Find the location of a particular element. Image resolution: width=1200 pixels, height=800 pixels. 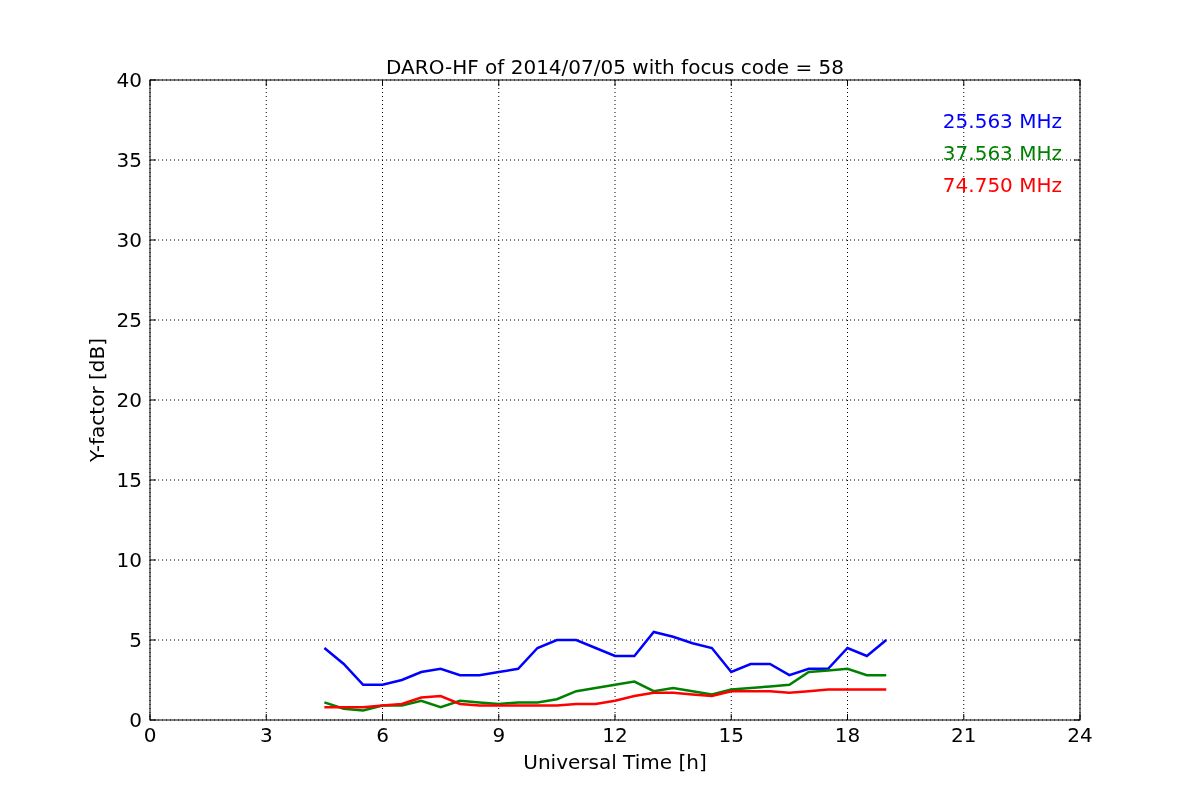

tick-label: 10 is located at coordinates (129, 560).